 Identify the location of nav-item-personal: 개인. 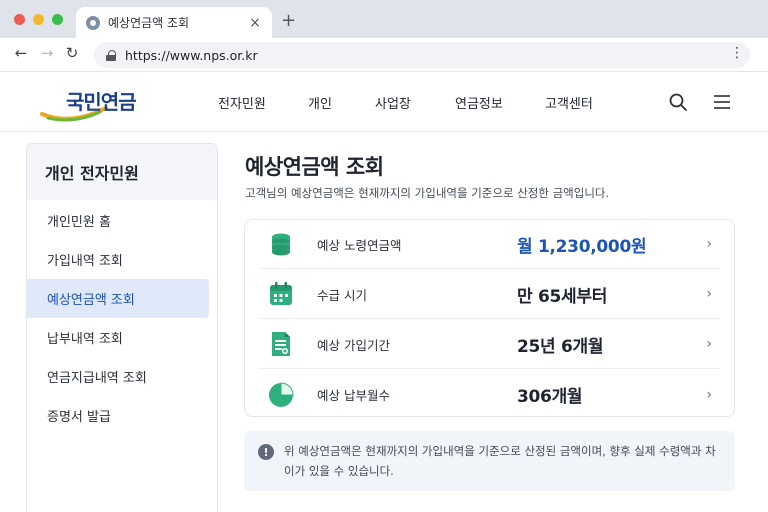
(320, 102).